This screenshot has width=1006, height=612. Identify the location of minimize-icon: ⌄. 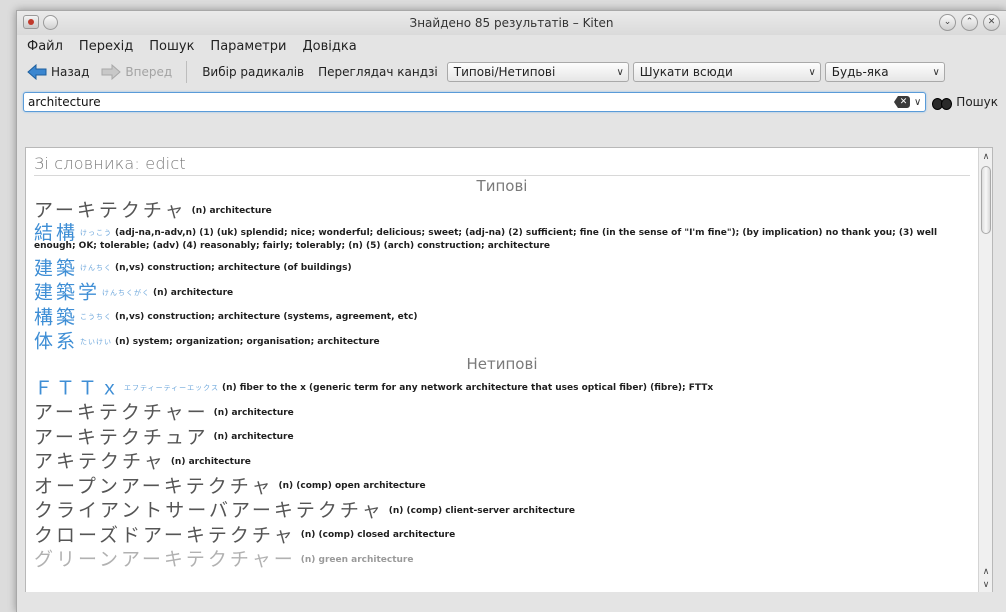
(947, 22).